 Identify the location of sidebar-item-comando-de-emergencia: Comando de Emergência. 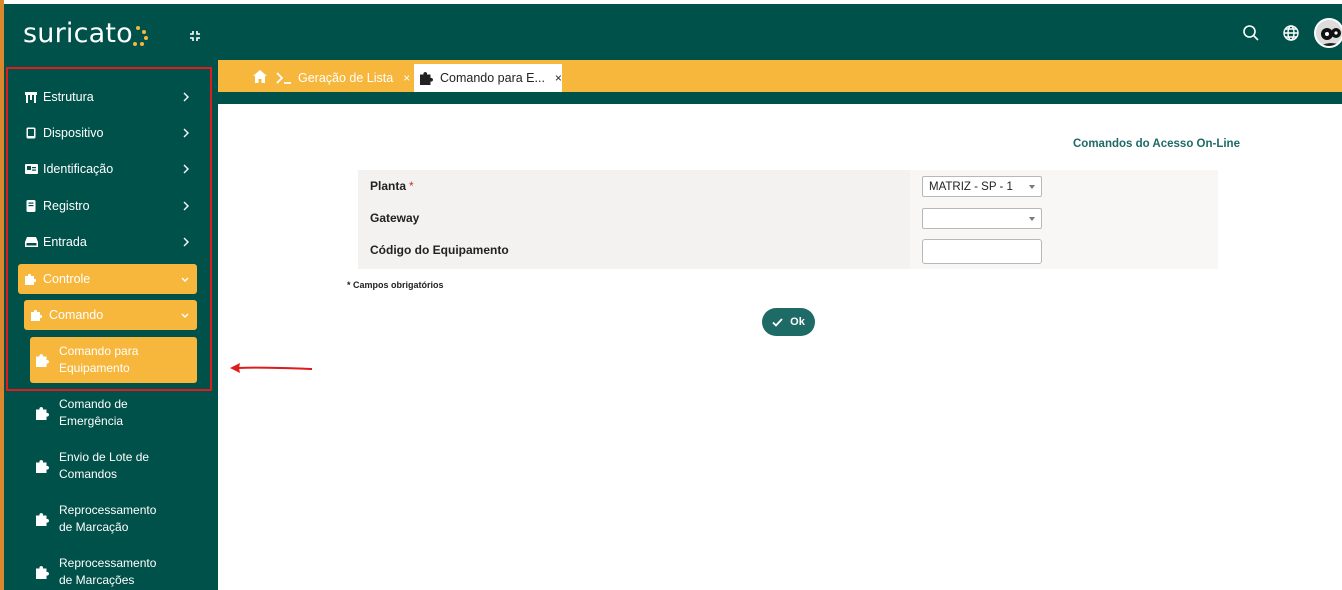
(113, 413).